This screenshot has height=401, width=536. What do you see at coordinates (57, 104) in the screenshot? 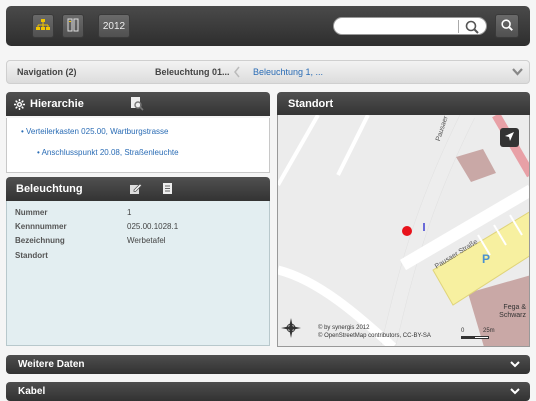
I see `hierarchie-title: Hierarchie` at bounding box center [57, 104].